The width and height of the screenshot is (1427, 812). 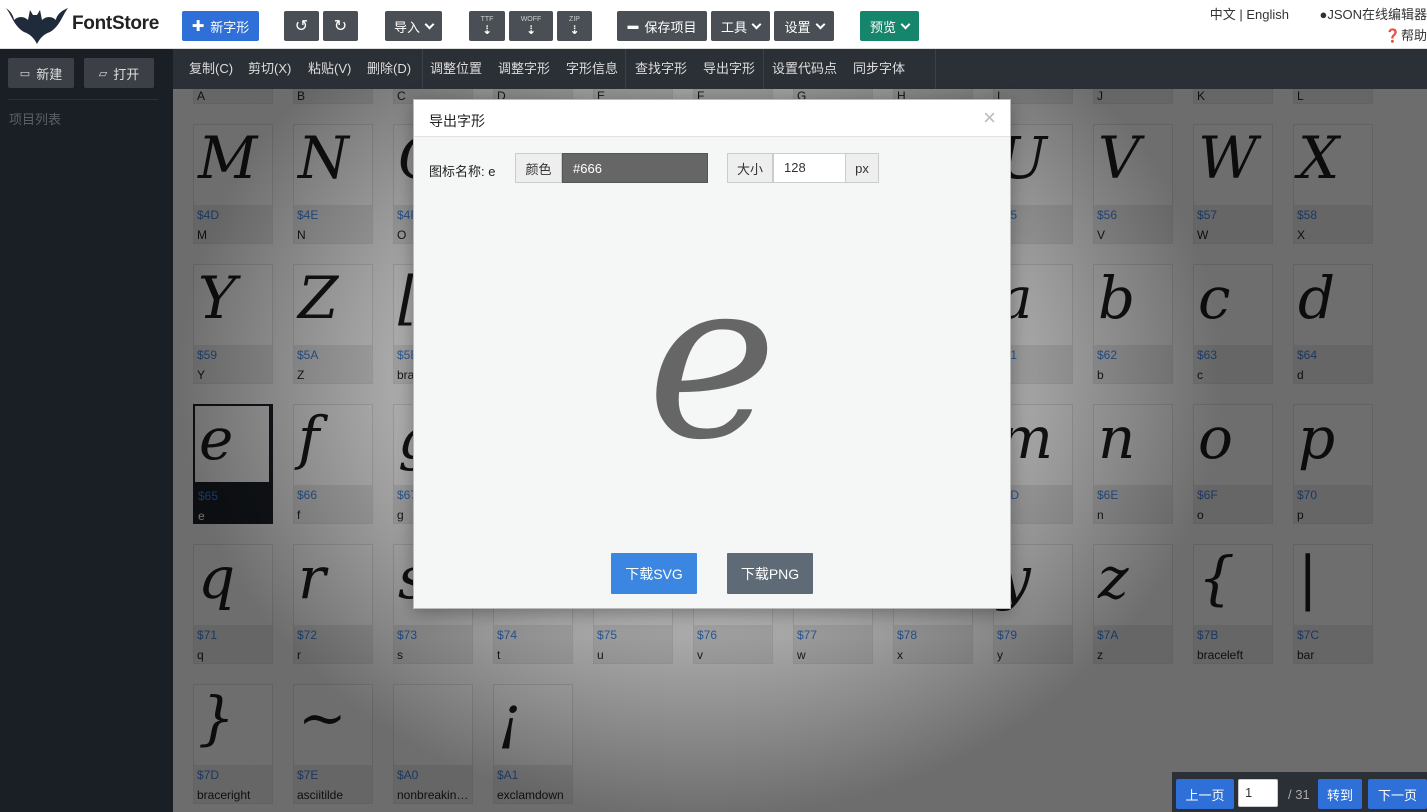 What do you see at coordinates (670, 27) in the screenshot?
I see `save-project-label: 保存项目` at bounding box center [670, 27].